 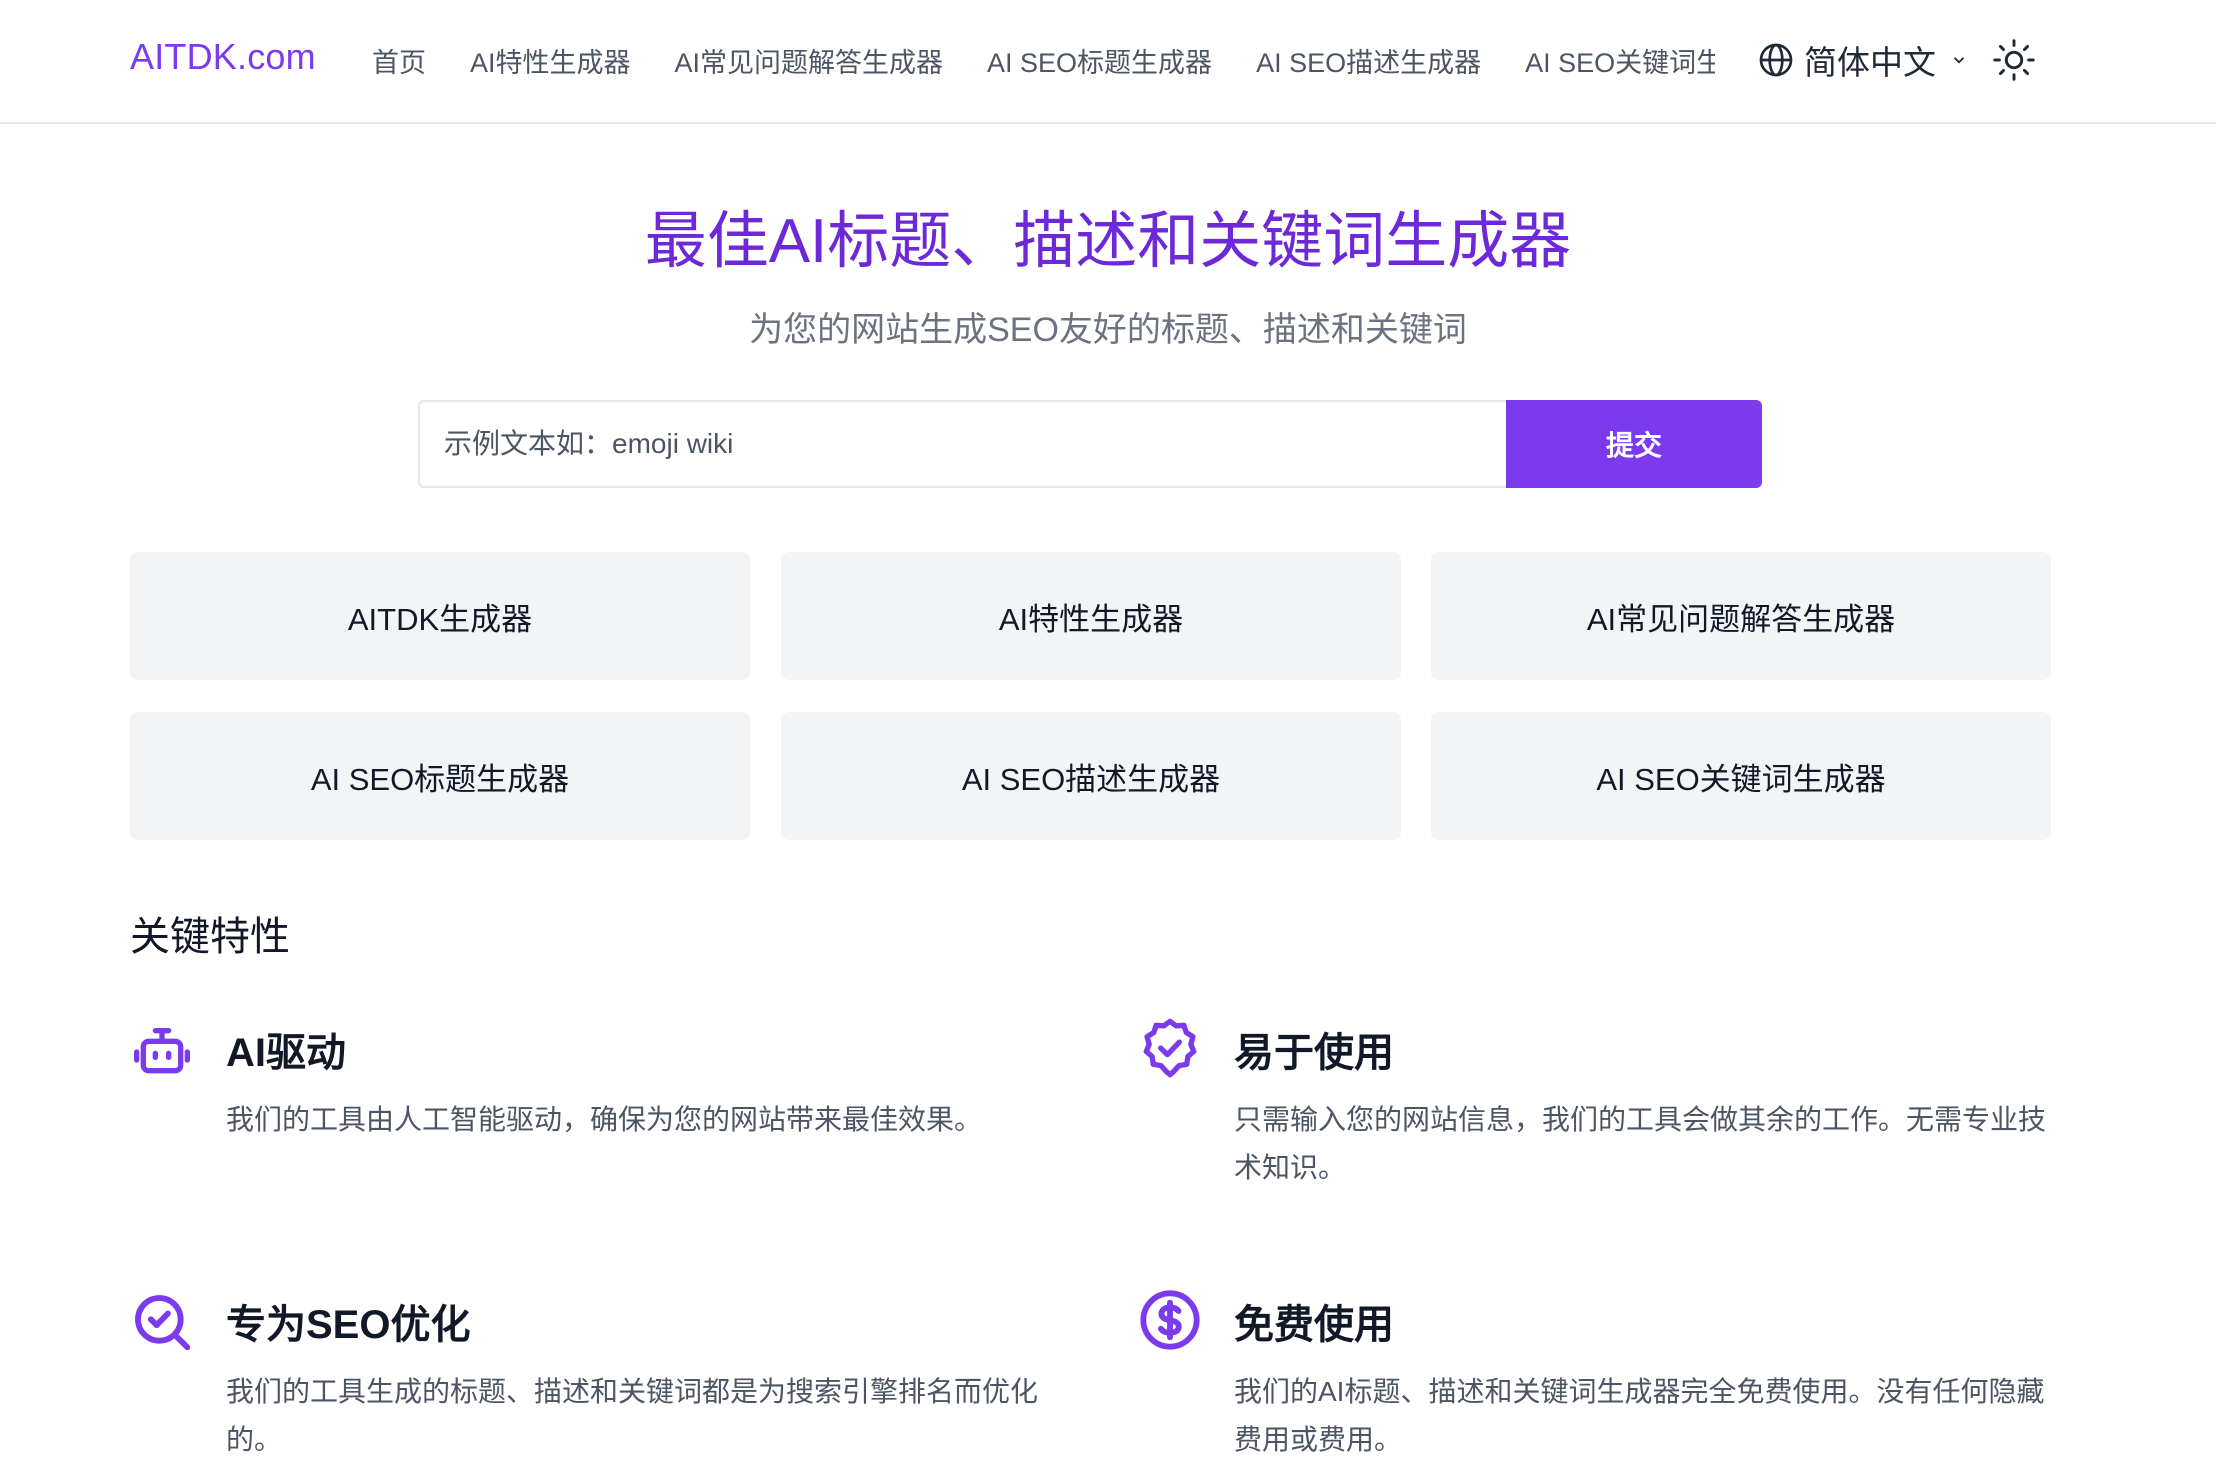 What do you see at coordinates (1644, 1416) in the screenshot?
I see `feature-description: 我们的AI标题、描述和关键词生成器完全免费使用。没有任何隐藏费用或费用。` at bounding box center [1644, 1416].